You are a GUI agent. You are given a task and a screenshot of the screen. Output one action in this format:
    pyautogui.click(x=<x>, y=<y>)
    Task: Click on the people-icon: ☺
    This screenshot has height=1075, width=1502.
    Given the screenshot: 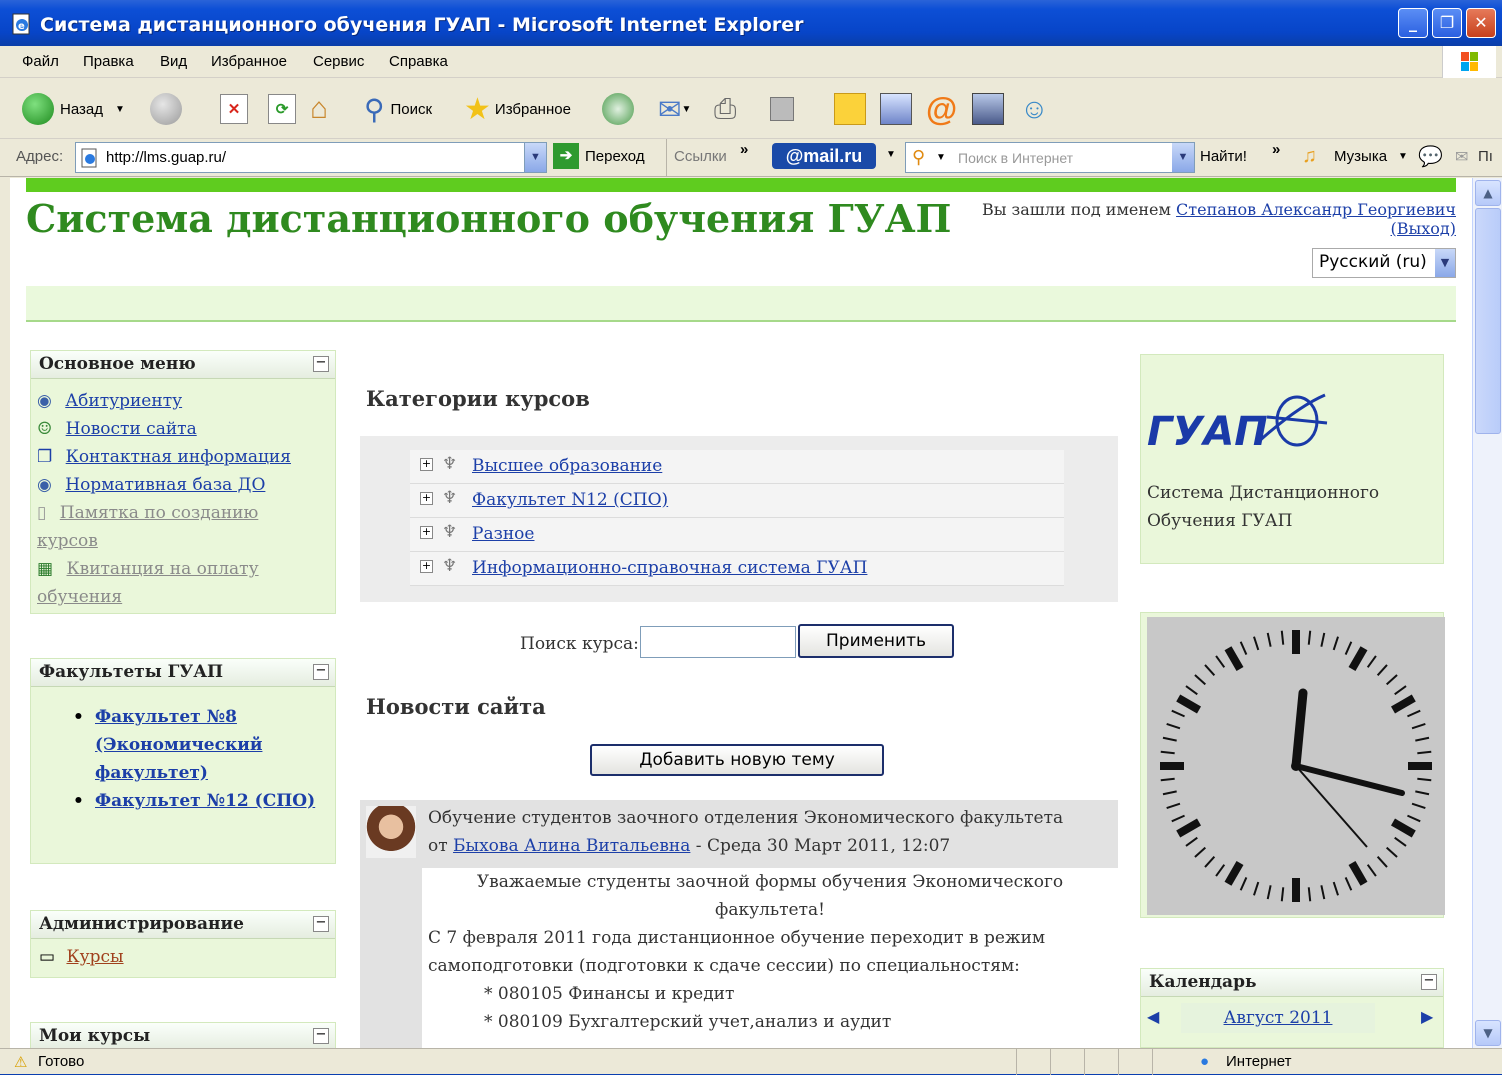 What is the action you would take?
    pyautogui.click(x=1034, y=108)
    